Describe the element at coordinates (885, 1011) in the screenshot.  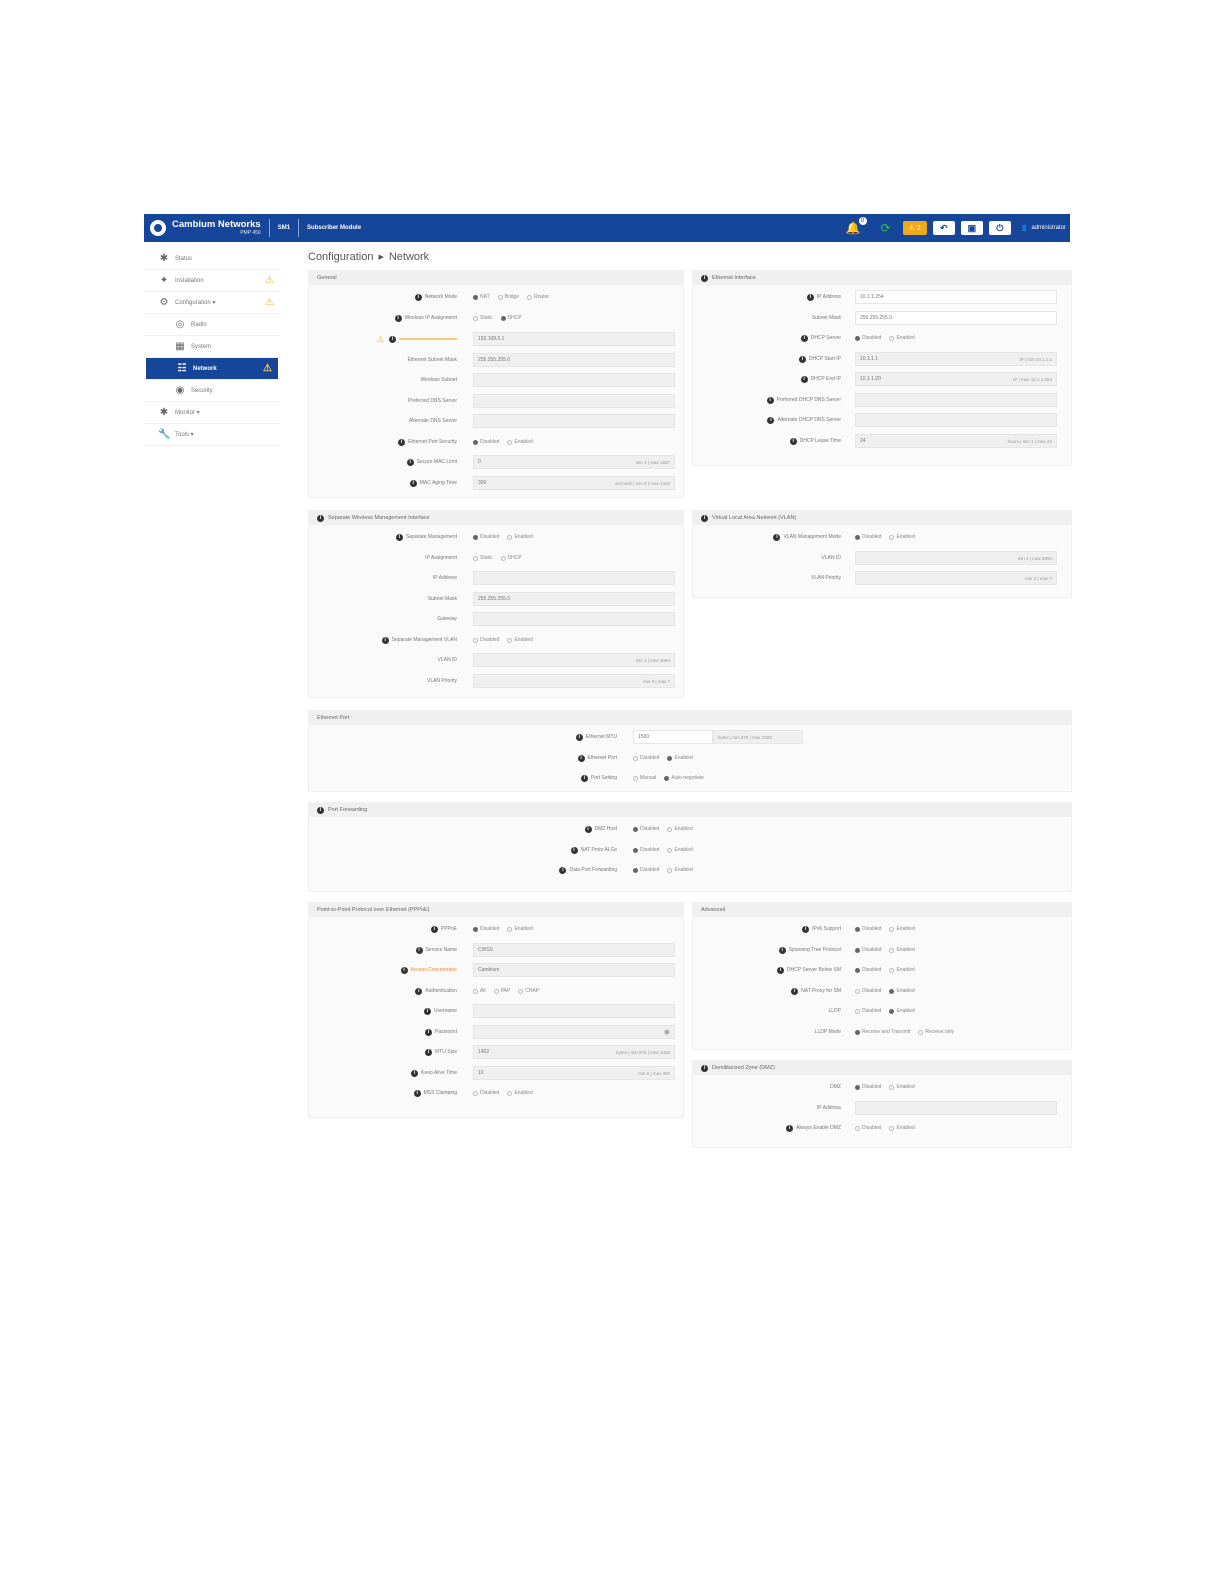
I see `lldp-radios: Disabled Enabled` at that location.